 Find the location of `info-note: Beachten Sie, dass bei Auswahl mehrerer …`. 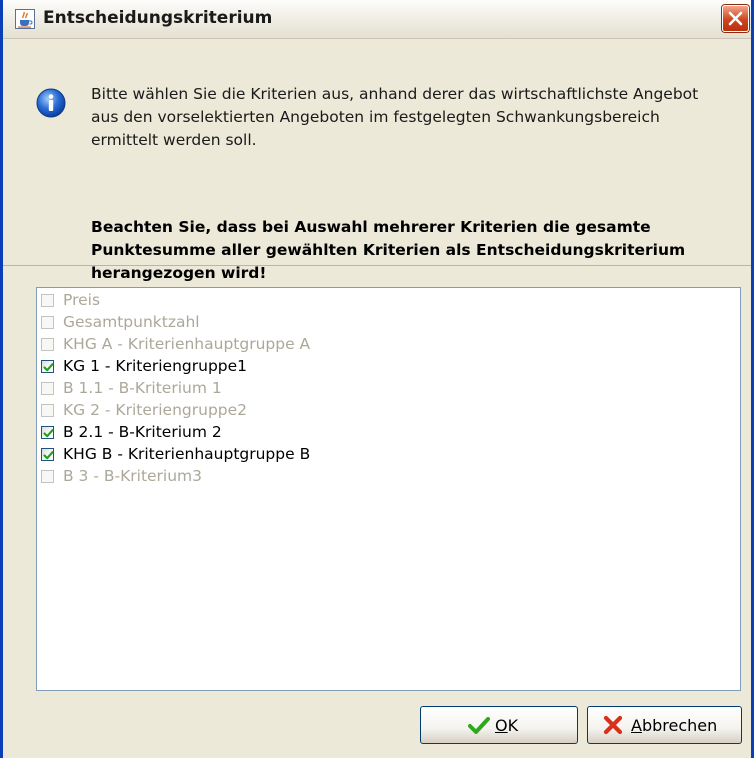

info-note: Beachten Sie, dass bei Auswahl mehrerer … is located at coordinates (388, 250).